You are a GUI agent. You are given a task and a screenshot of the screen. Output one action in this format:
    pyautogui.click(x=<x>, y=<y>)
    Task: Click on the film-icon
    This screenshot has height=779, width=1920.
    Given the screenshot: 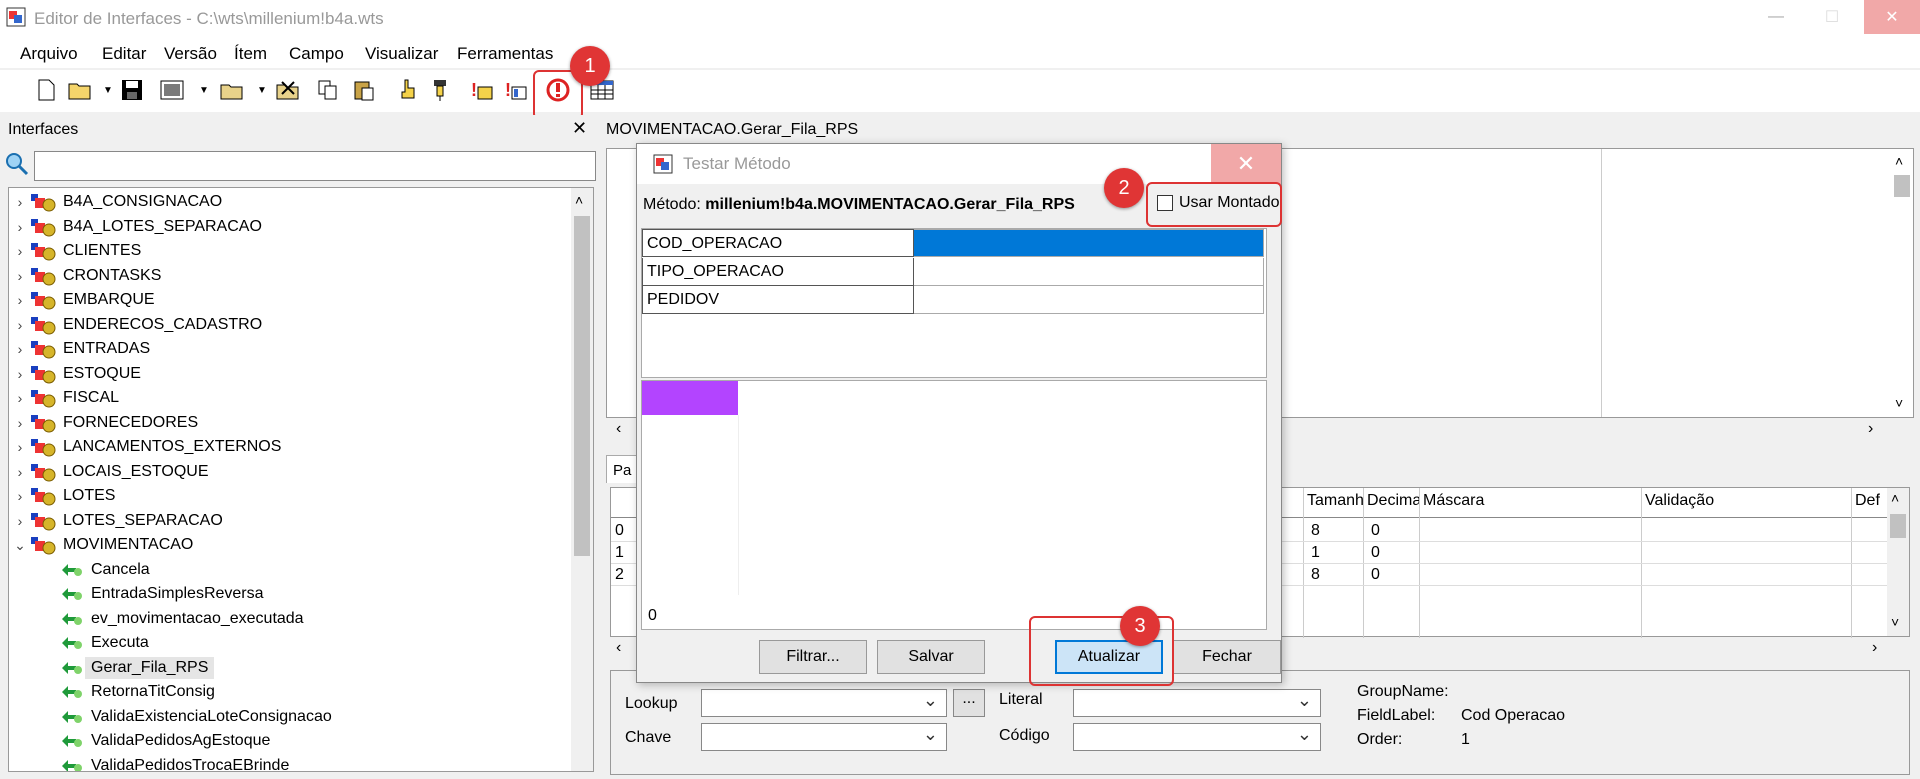 What is the action you would take?
    pyautogui.click(x=172, y=90)
    